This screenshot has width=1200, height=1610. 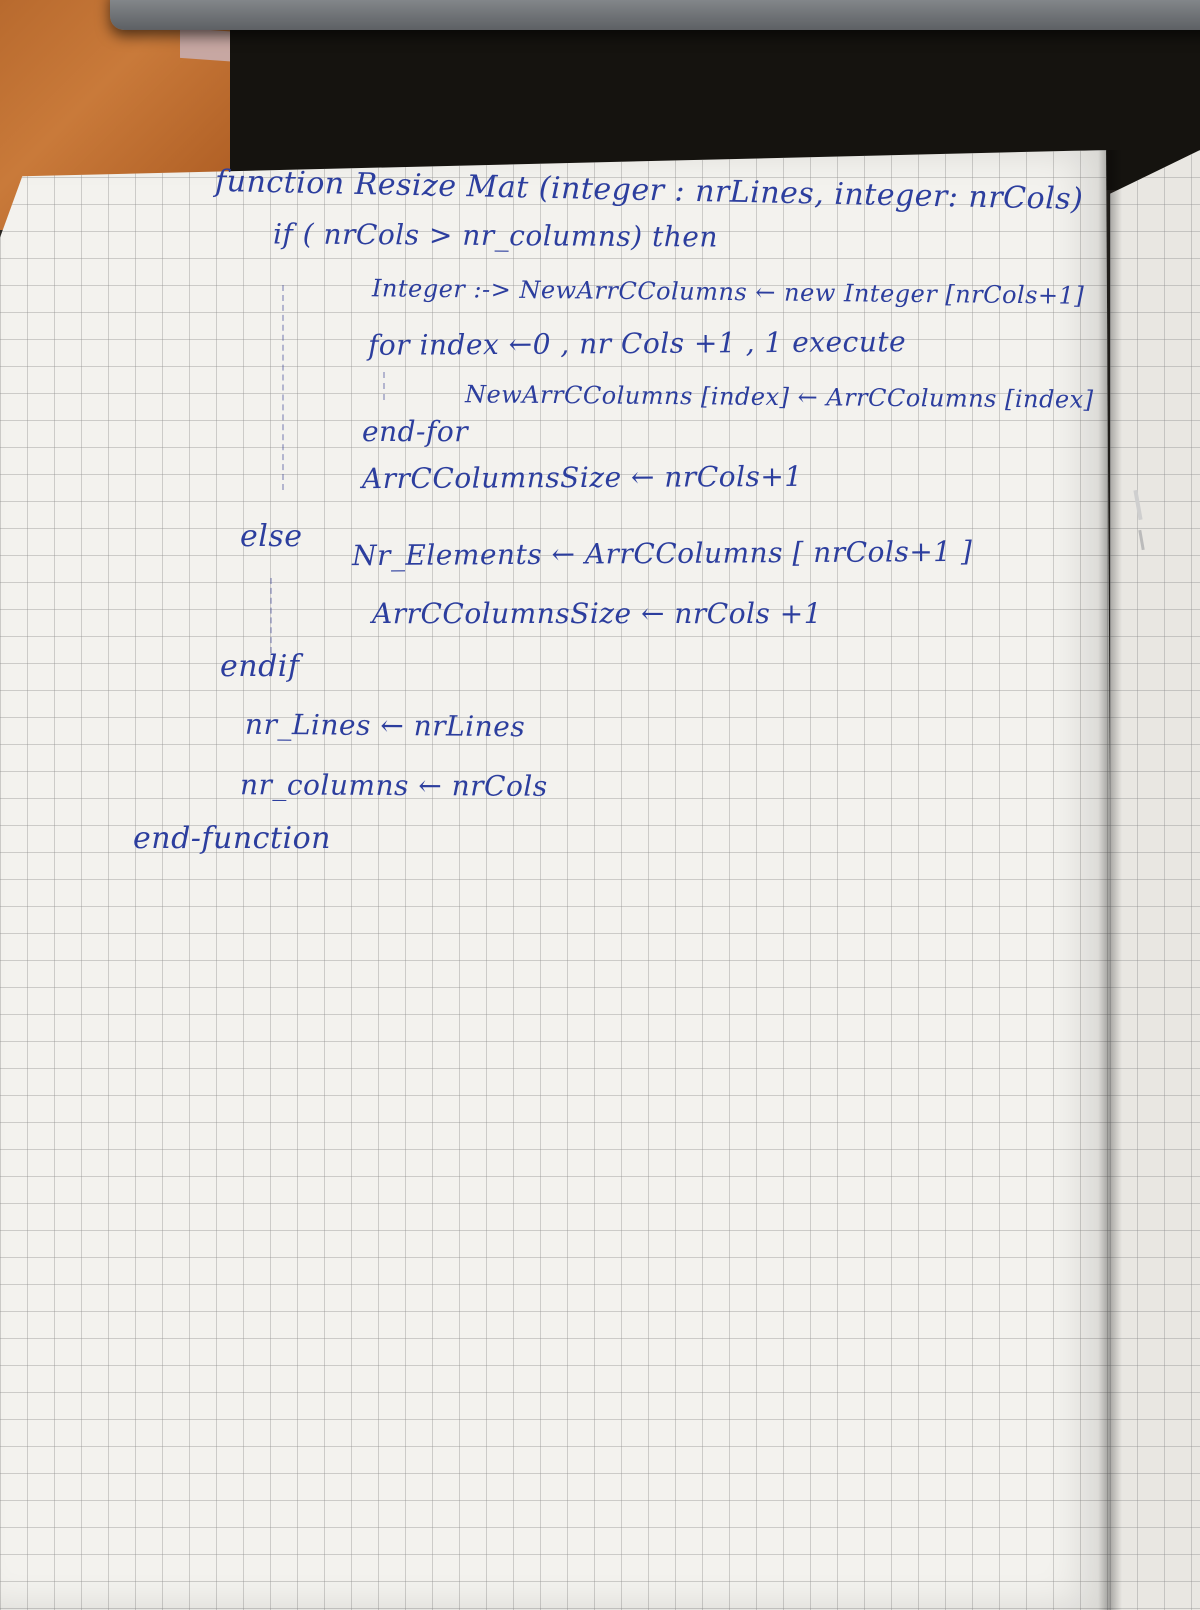 What do you see at coordinates (1155, 880) in the screenshot?
I see `notebook-right-page` at bounding box center [1155, 880].